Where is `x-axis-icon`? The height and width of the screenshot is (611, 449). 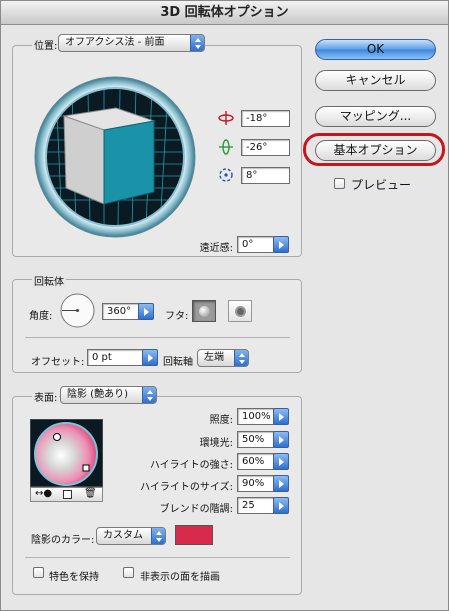
x-axis-icon is located at coordinates (226, 118).